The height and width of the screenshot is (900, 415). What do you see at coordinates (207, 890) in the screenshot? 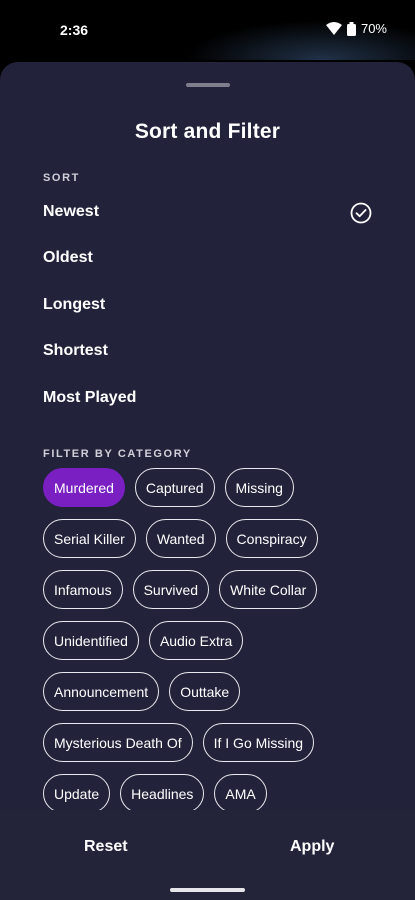
I see `gesture-nav-bar` at bounding box center [207, 890].